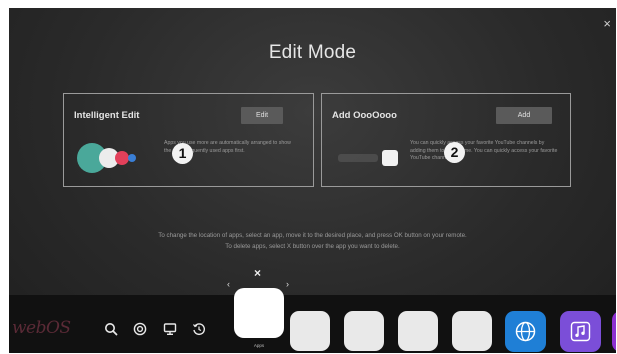 Image resolution: width=617 pixels, height=354 pixels. What do you see at coordinates (199, 329) in the screenshot?
I see `history-icon` at bounding box center [199, 329].